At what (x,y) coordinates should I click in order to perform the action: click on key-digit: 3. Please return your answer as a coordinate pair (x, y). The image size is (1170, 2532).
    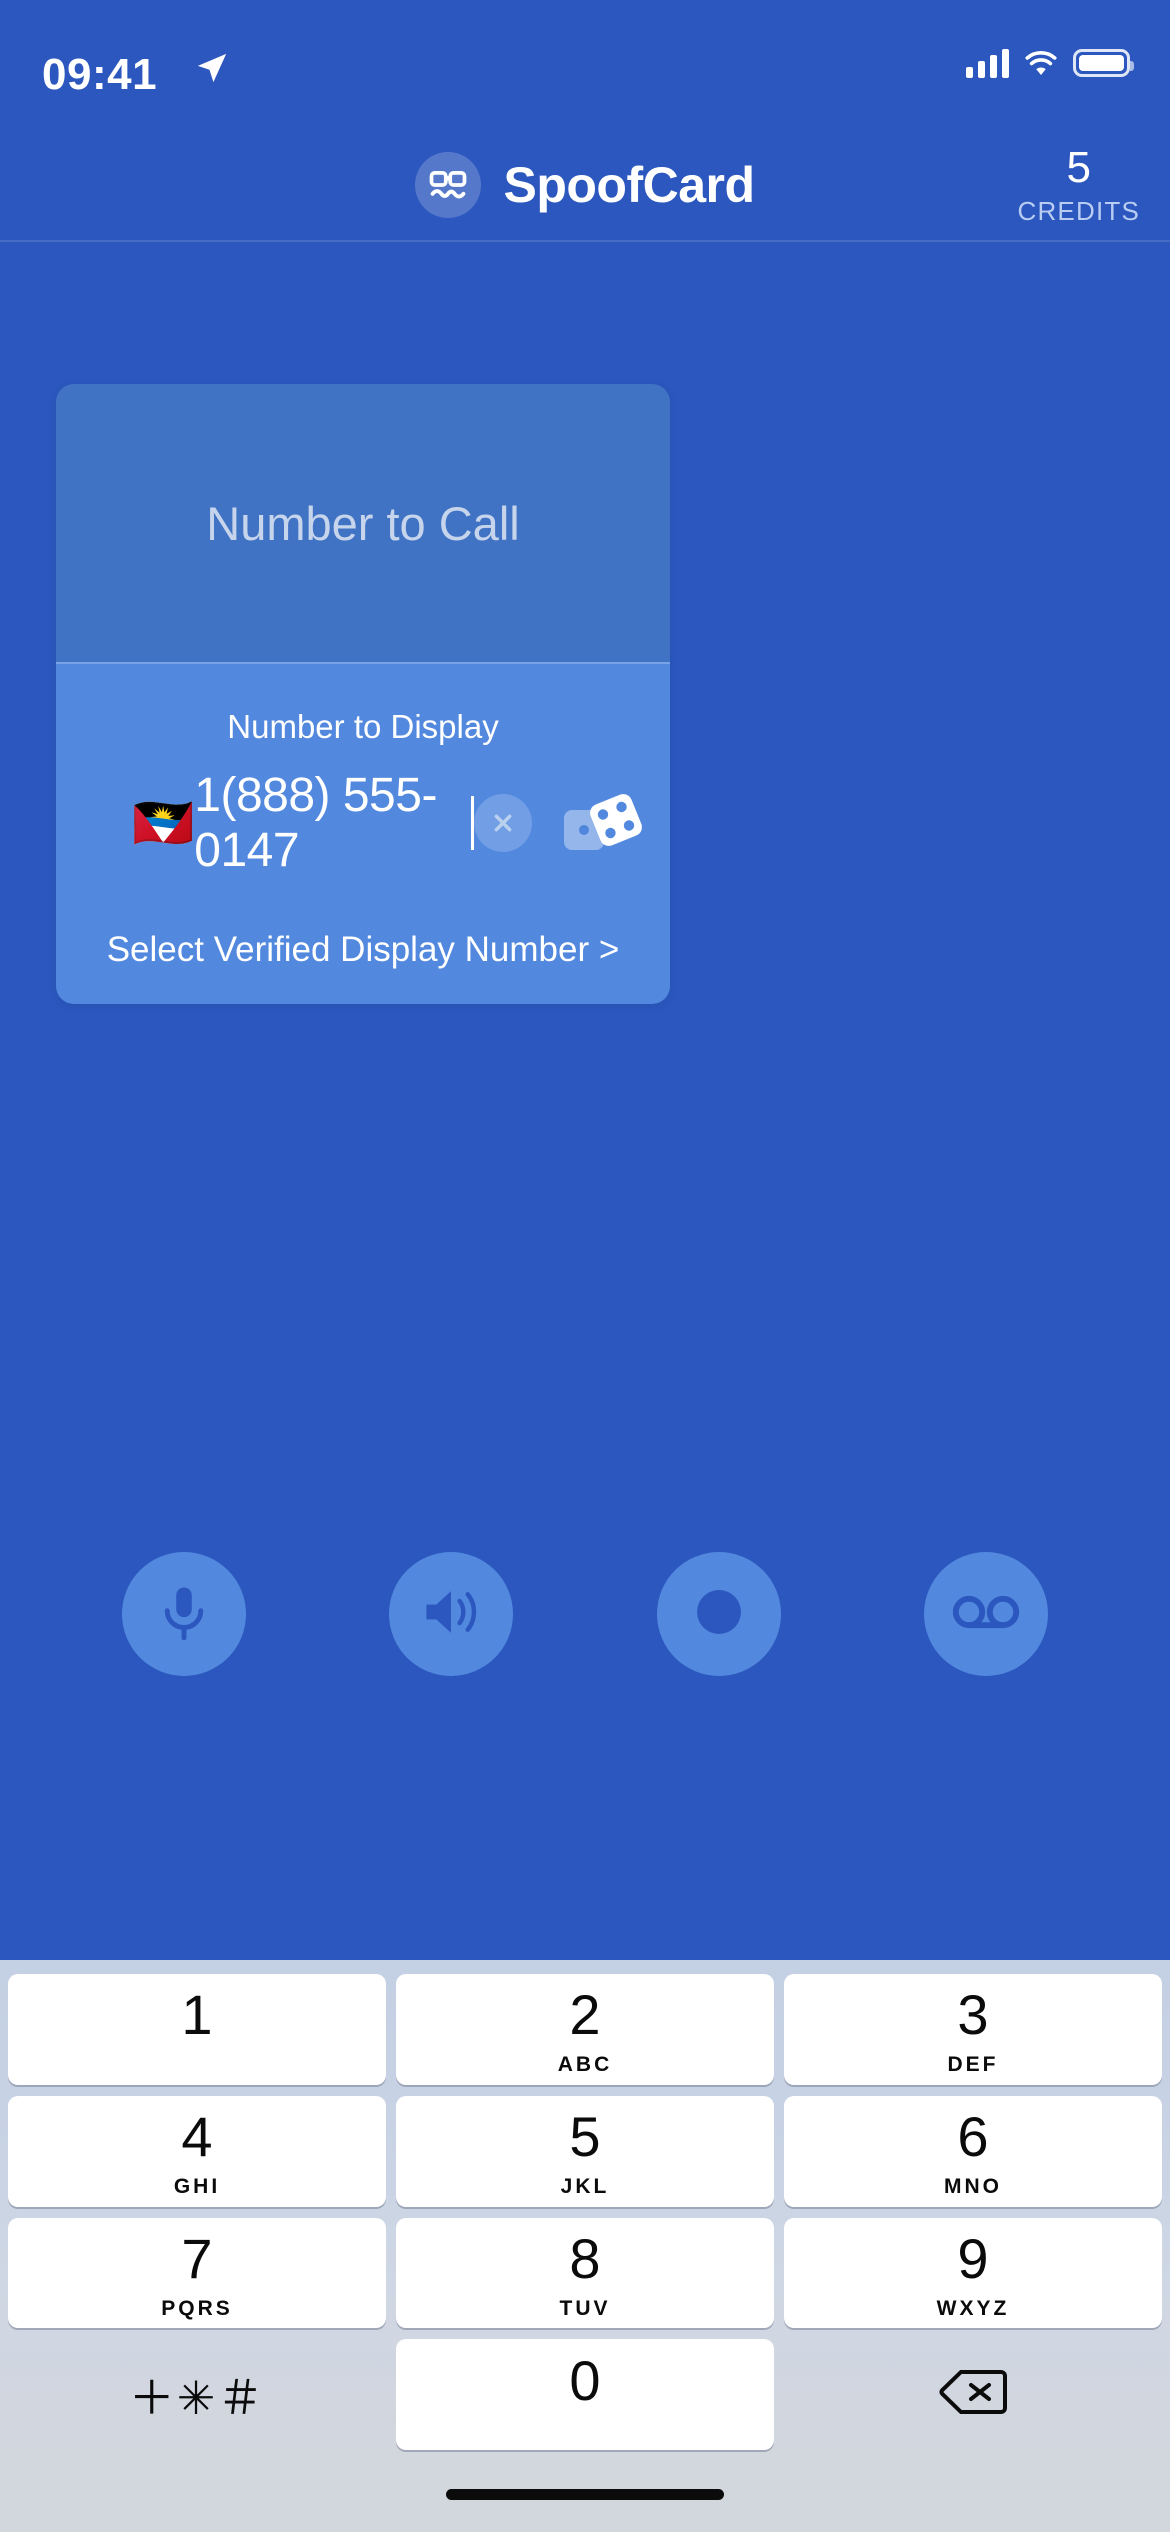
    Looking at the image, I should click on (973, 2015).